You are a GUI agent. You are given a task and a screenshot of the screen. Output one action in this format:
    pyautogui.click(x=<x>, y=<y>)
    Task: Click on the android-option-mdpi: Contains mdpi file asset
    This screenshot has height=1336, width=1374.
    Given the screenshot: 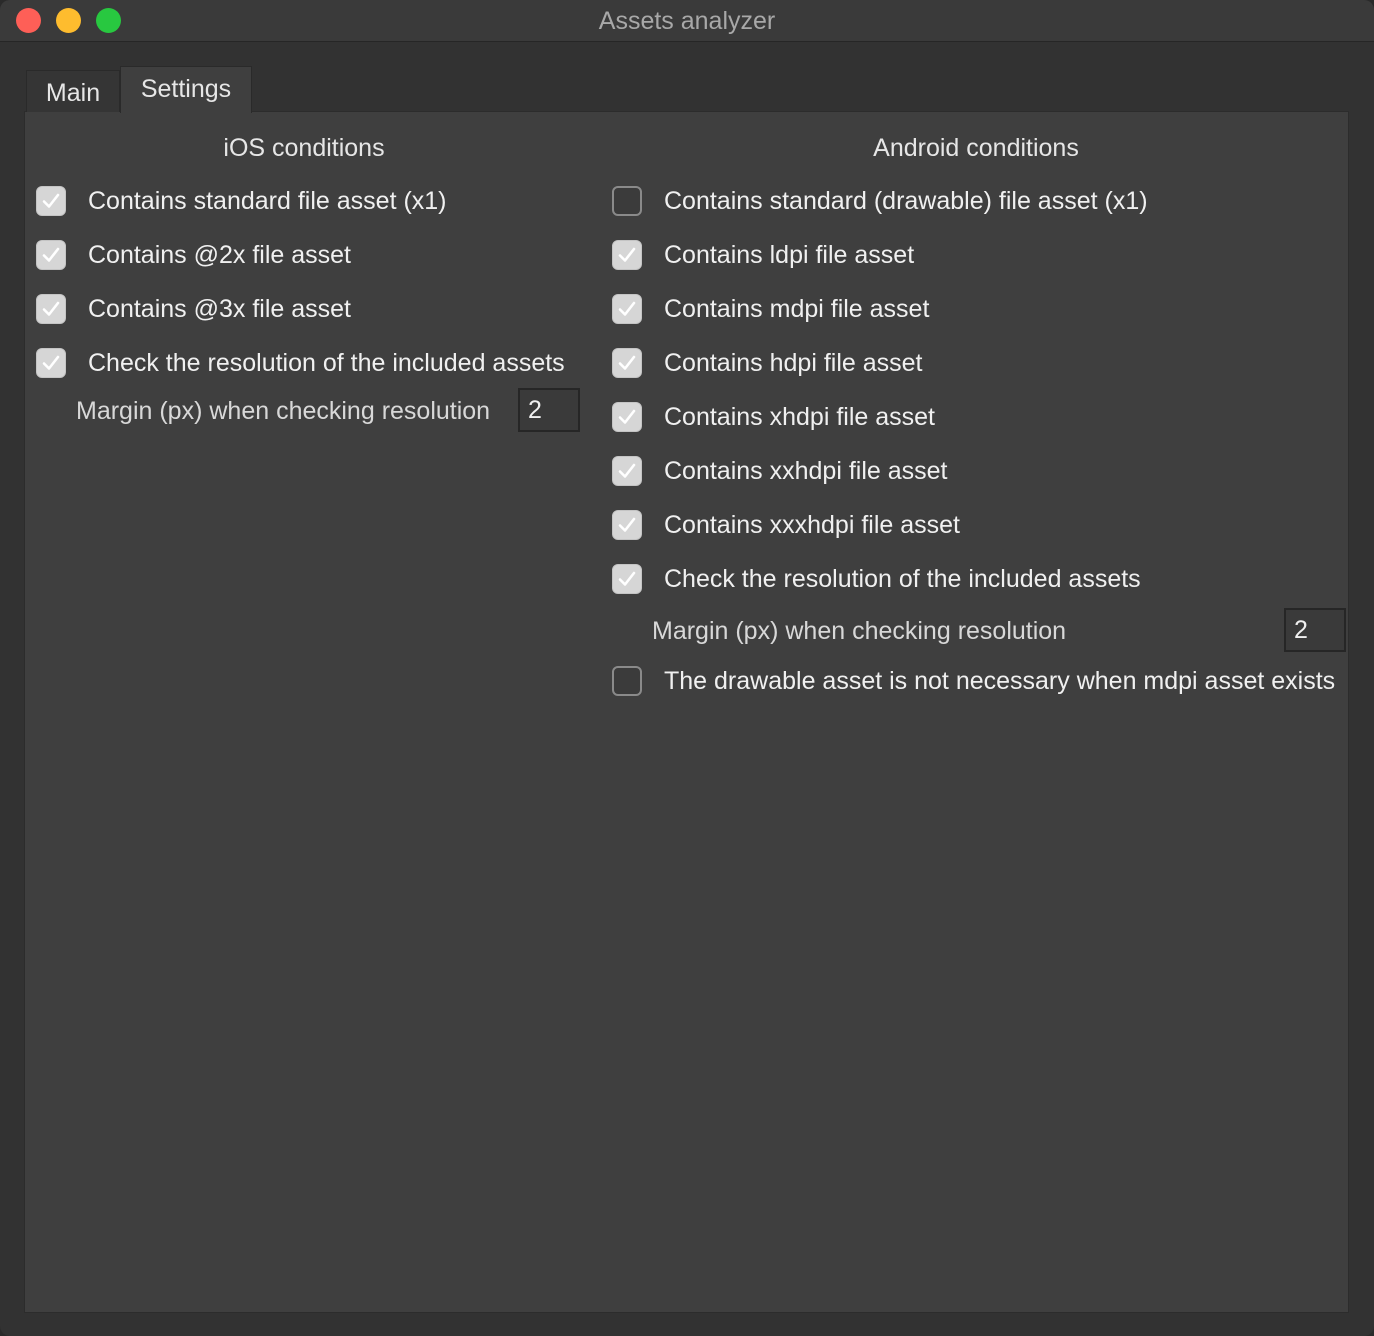 What is the action you would take?
    pyautogui.click(x=770, y=309)
    